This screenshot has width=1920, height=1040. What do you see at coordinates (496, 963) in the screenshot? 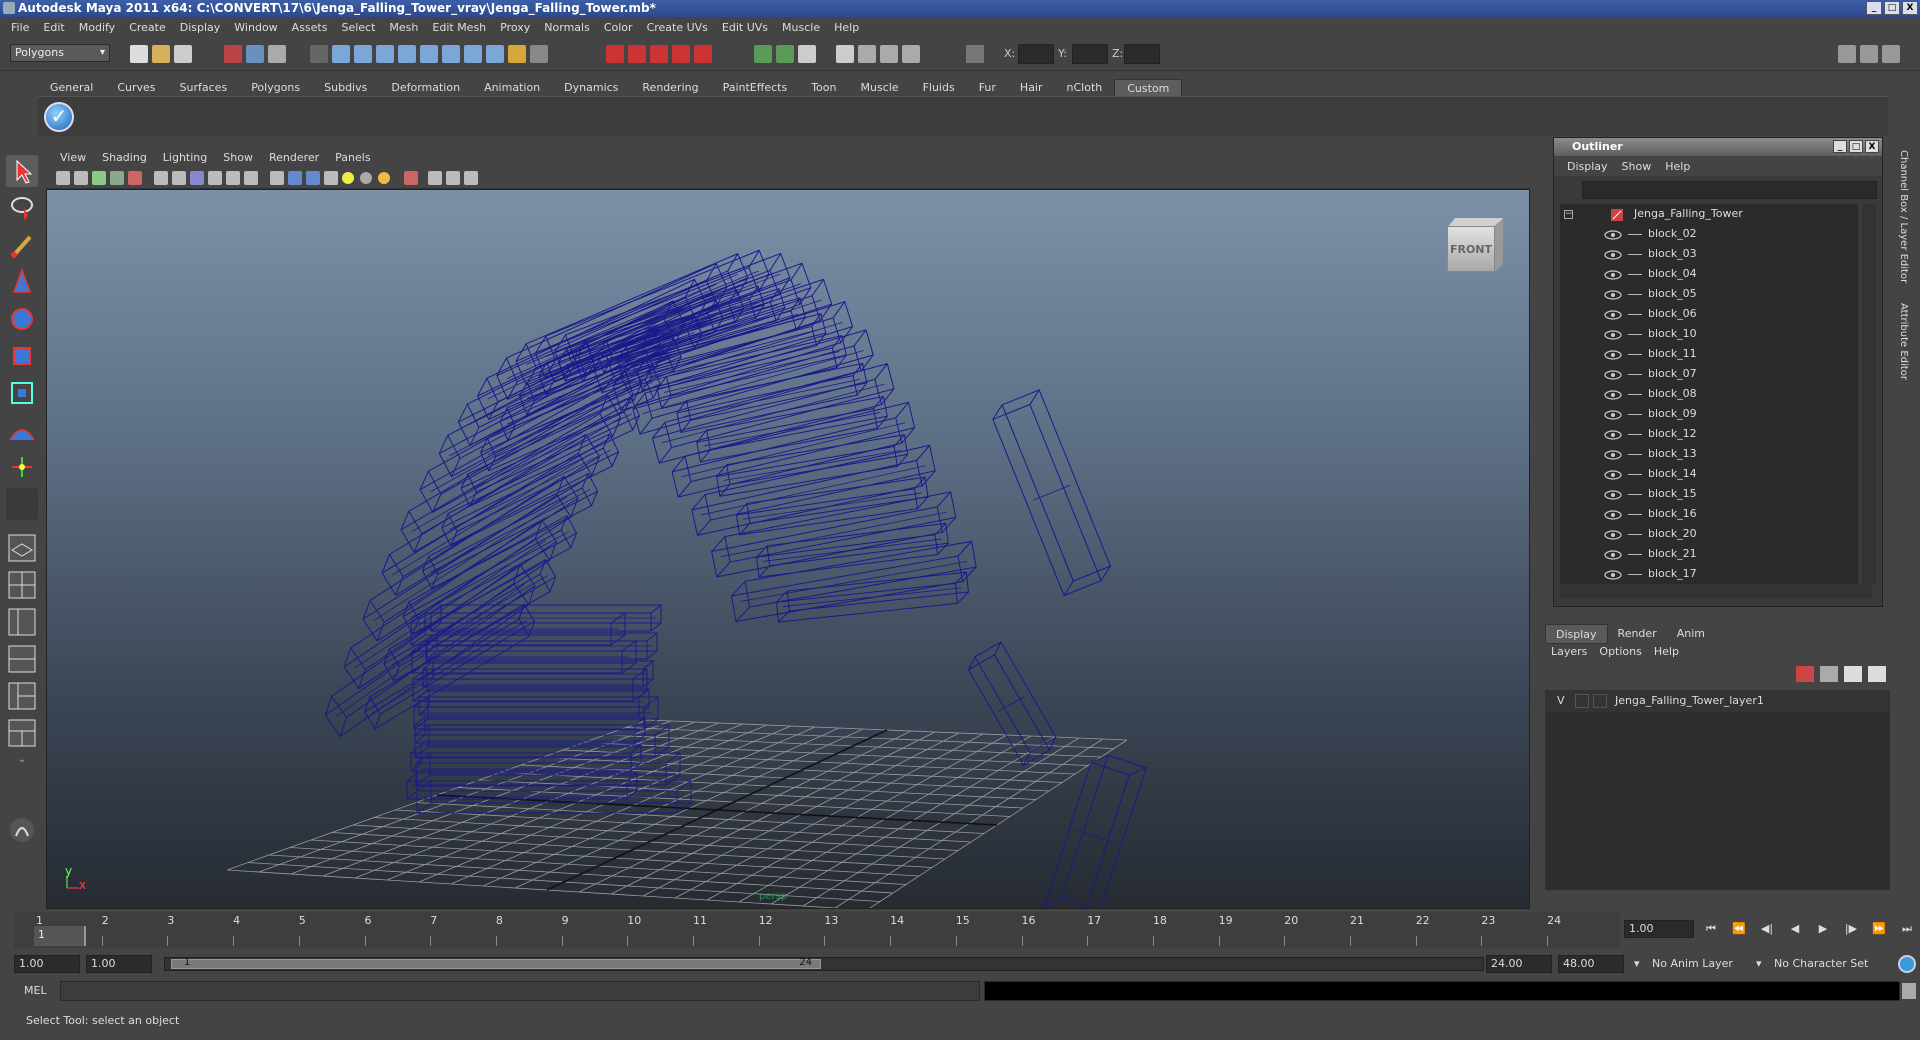
I see `range-slider-thumb: 1 24` at bounding box center [496, 963].